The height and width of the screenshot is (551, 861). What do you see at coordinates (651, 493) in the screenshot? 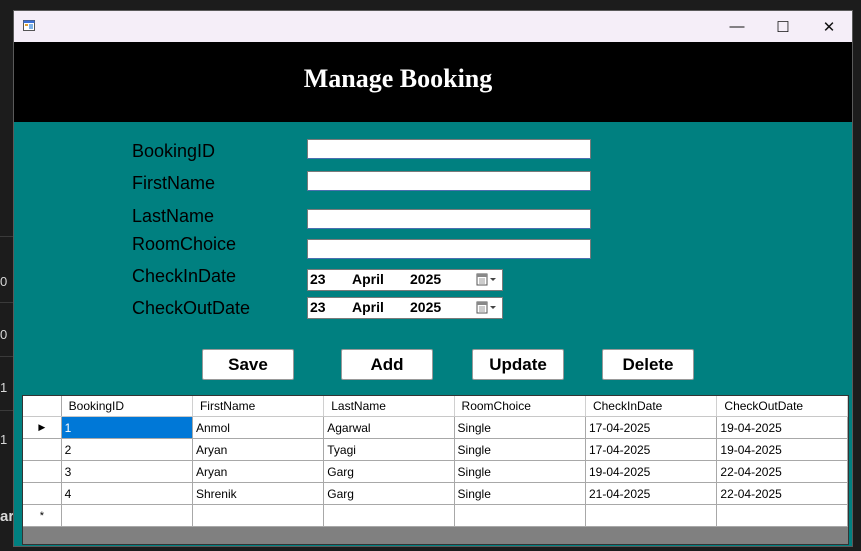
I see `cell-checkin-date: 21-04-2025` at bounding box center [651, 493].